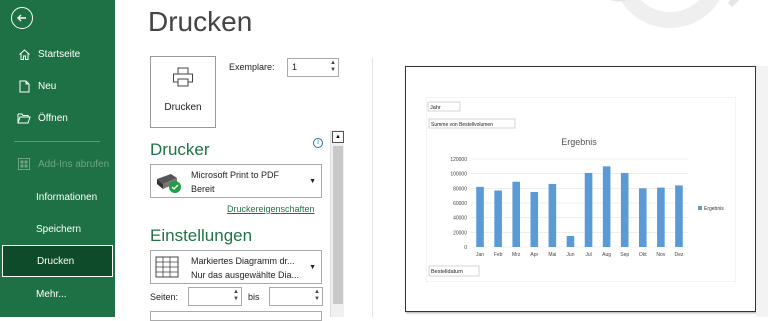 This screenshot has height=321, width=768. I want to click on bar-dez, so click(679, 216).